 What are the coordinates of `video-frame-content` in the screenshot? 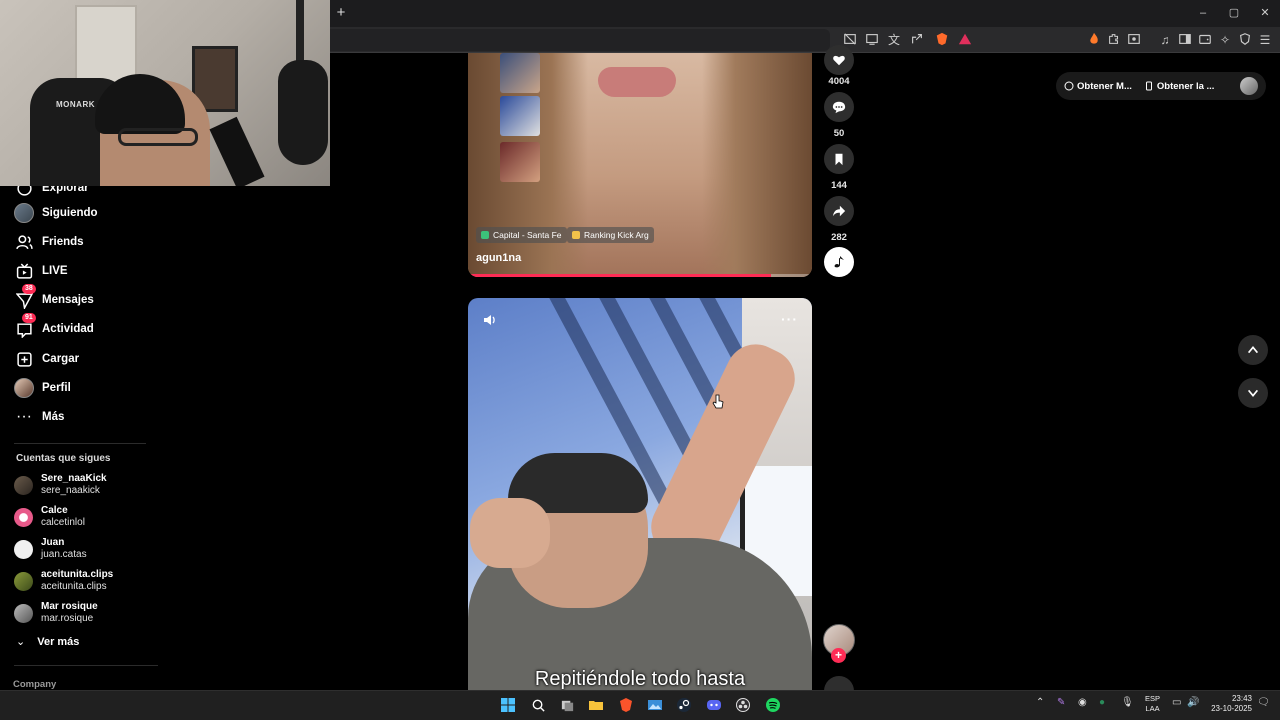 It's located at (637, 82).